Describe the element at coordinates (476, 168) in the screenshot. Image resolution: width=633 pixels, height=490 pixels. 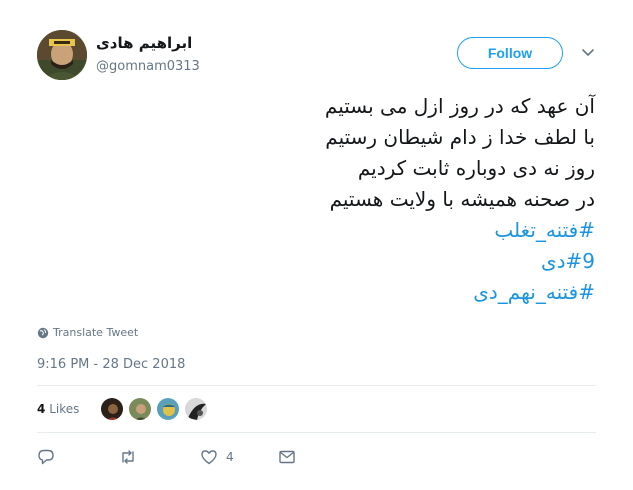
I see `tweet-line: روز نه دی دوباره ثابت کردیم` at that location.